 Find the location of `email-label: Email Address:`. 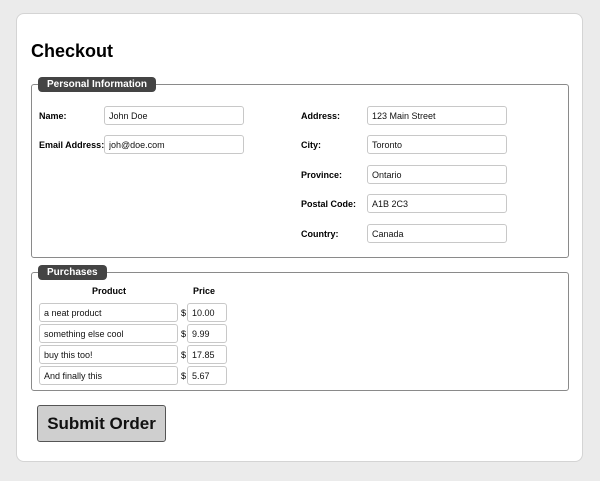

email-label: Email Address: is located at coordinates (72, 145).